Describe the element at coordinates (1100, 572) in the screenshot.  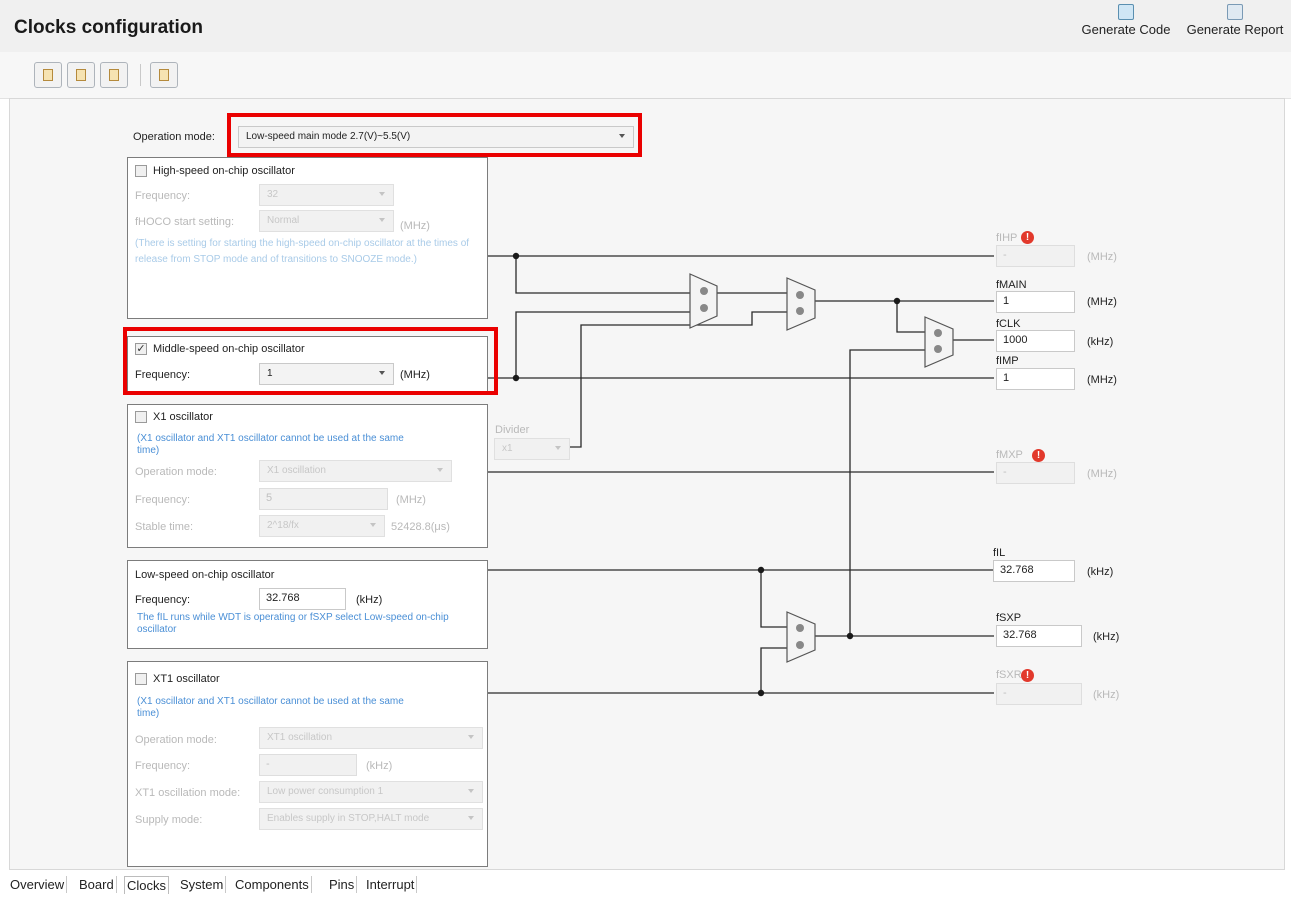
I see `fil-unit: (kHz)` at that location.